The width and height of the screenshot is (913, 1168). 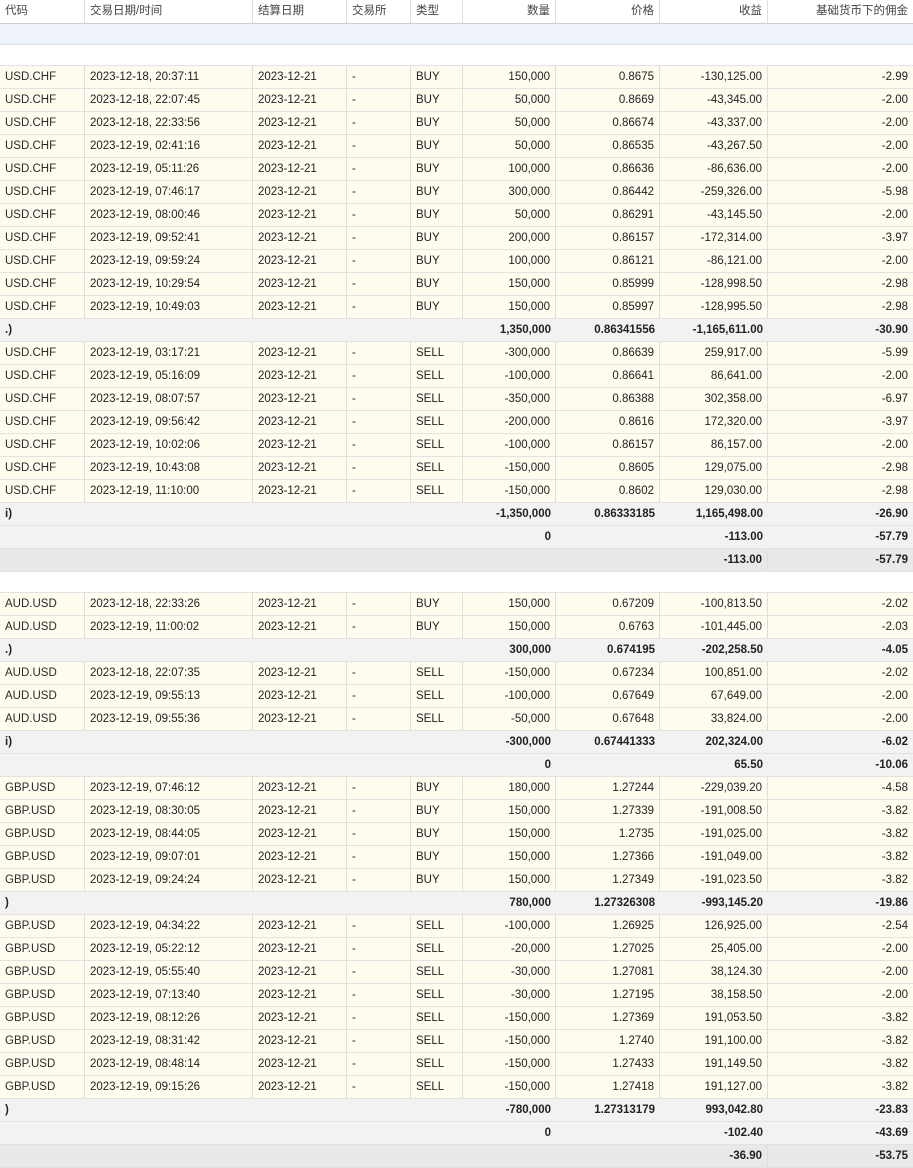 I want to click on cell-price: 1.26925, so click(x=608, y=926).